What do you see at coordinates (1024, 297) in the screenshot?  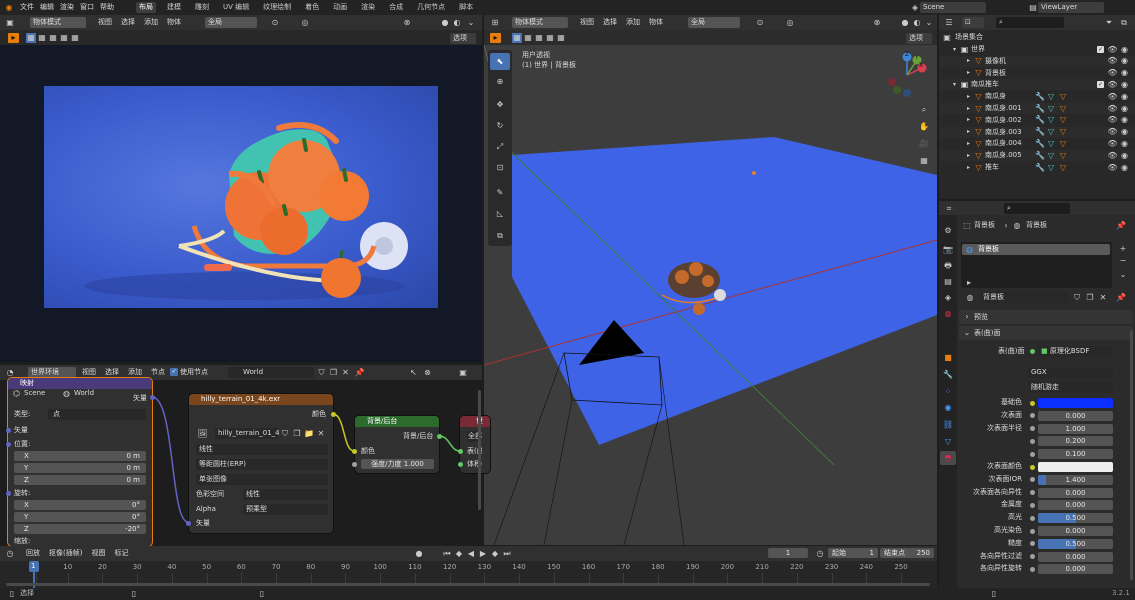 I see `material-datablock: 背景板` at bounding box center [1024, 297].